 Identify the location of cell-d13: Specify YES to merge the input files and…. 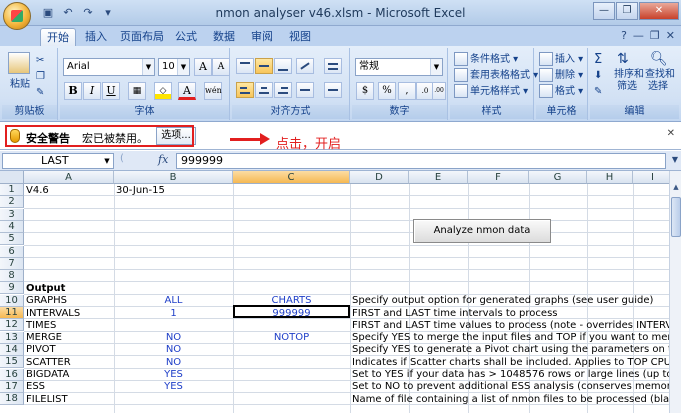
(510, 338).